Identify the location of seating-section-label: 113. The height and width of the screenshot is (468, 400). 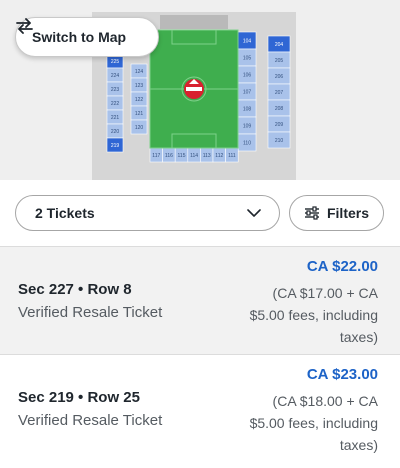
(207, 156).